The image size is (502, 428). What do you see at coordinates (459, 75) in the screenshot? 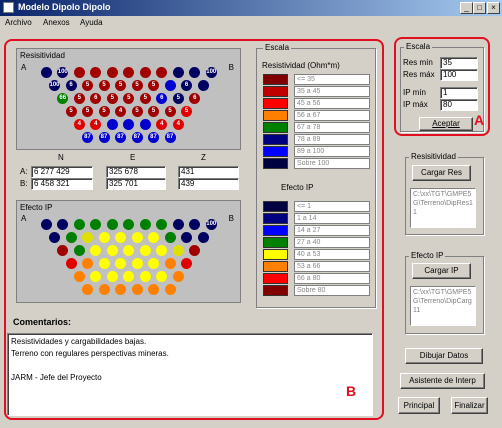
I see `res-max-field: 100` at bounding box center [459, 75].